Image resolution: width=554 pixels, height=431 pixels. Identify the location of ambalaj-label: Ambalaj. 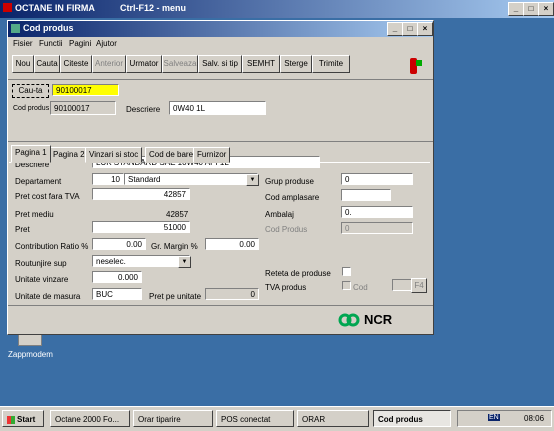
(279, 214).